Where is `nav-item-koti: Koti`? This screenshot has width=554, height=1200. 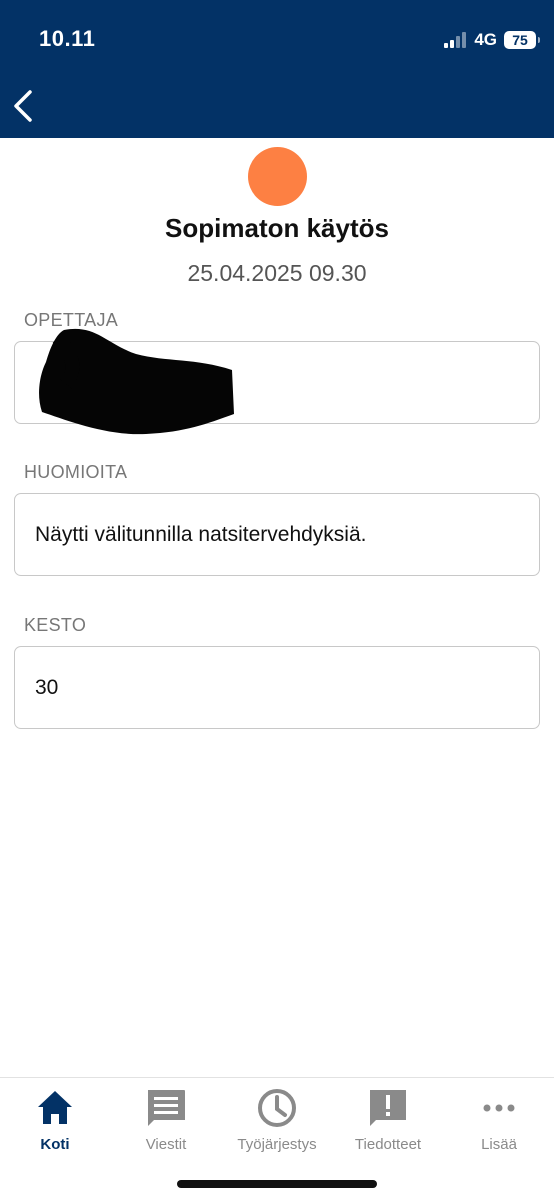
nav-item-koti: Koti is located at coordinates (55, 1122).